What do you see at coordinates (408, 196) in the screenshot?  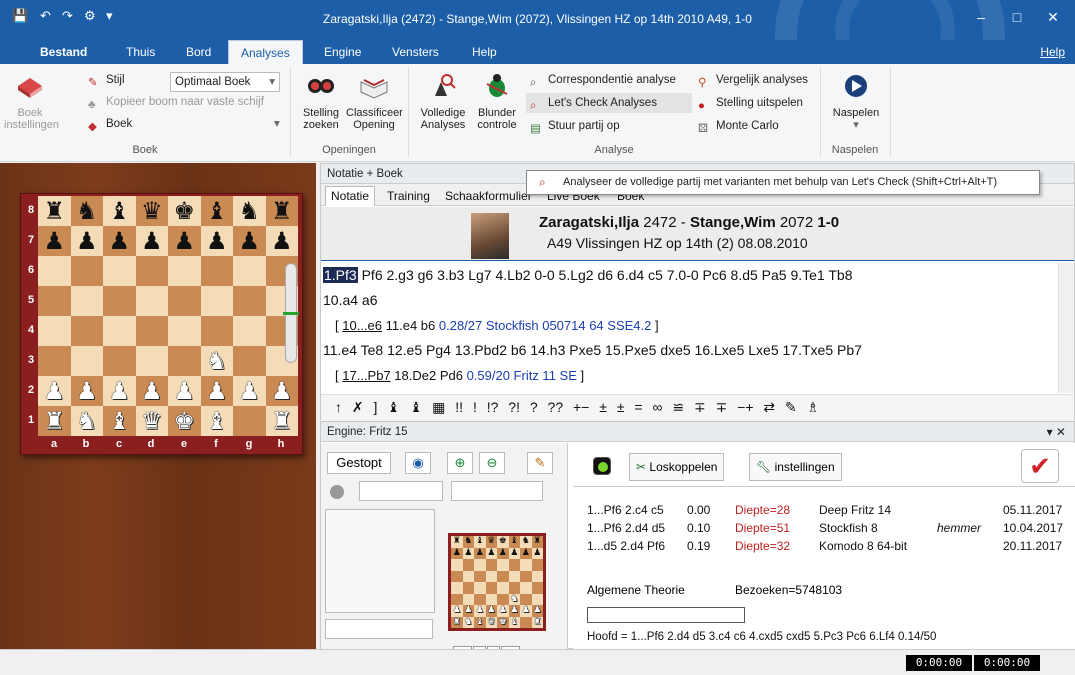 I see `tab-training: Training` at bounding box center [408, 196].